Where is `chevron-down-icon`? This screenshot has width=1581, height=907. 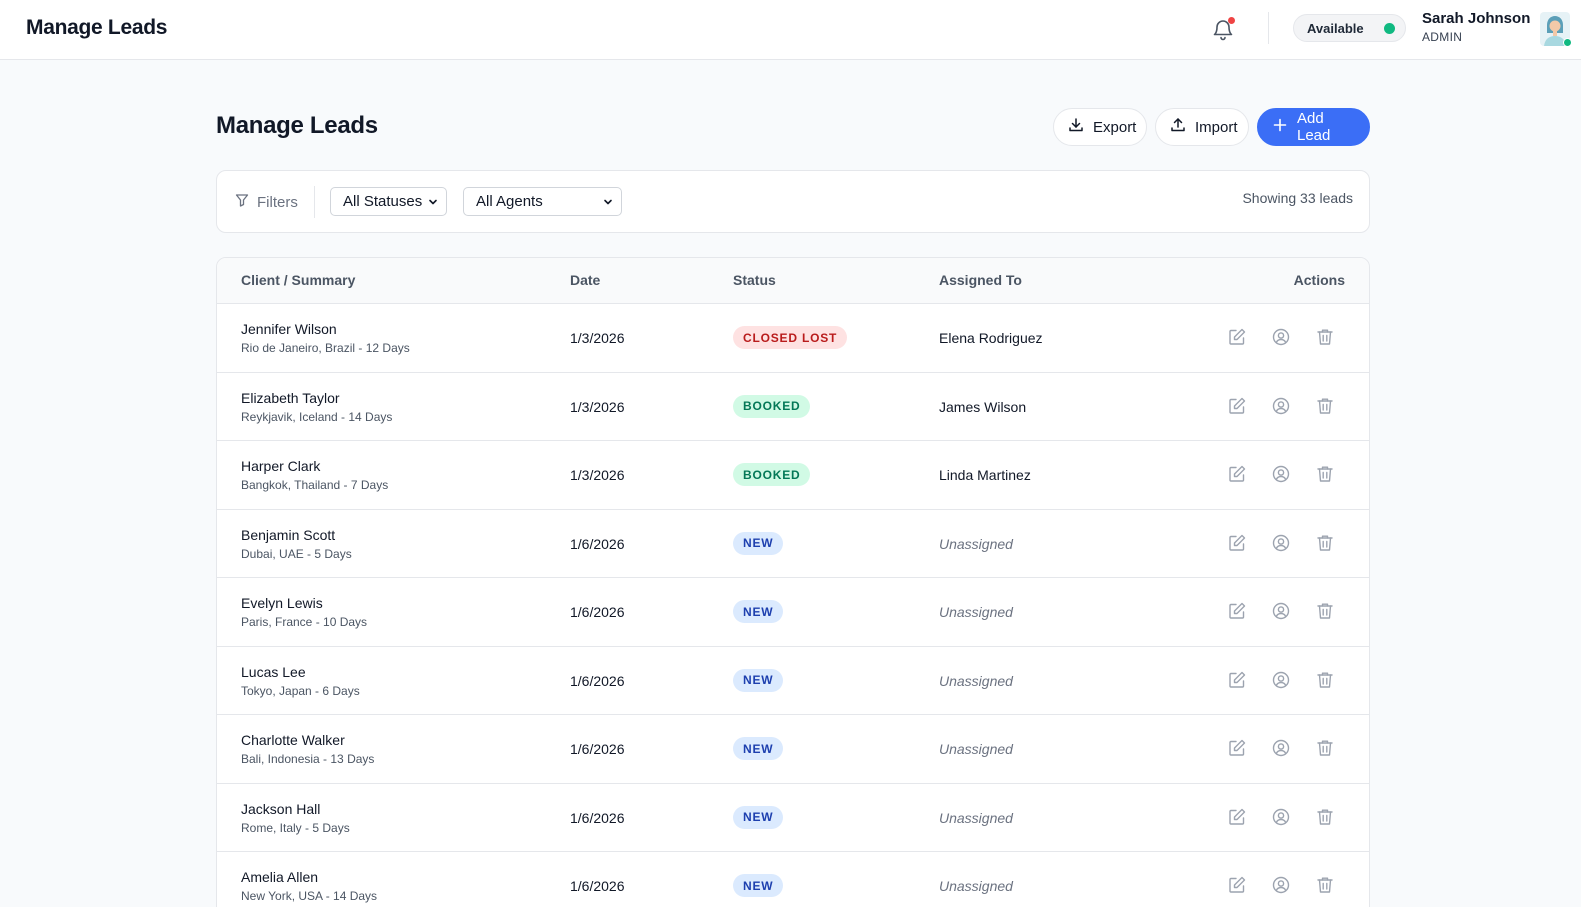 chevron-down-icon is located at coordinates (608, 202).